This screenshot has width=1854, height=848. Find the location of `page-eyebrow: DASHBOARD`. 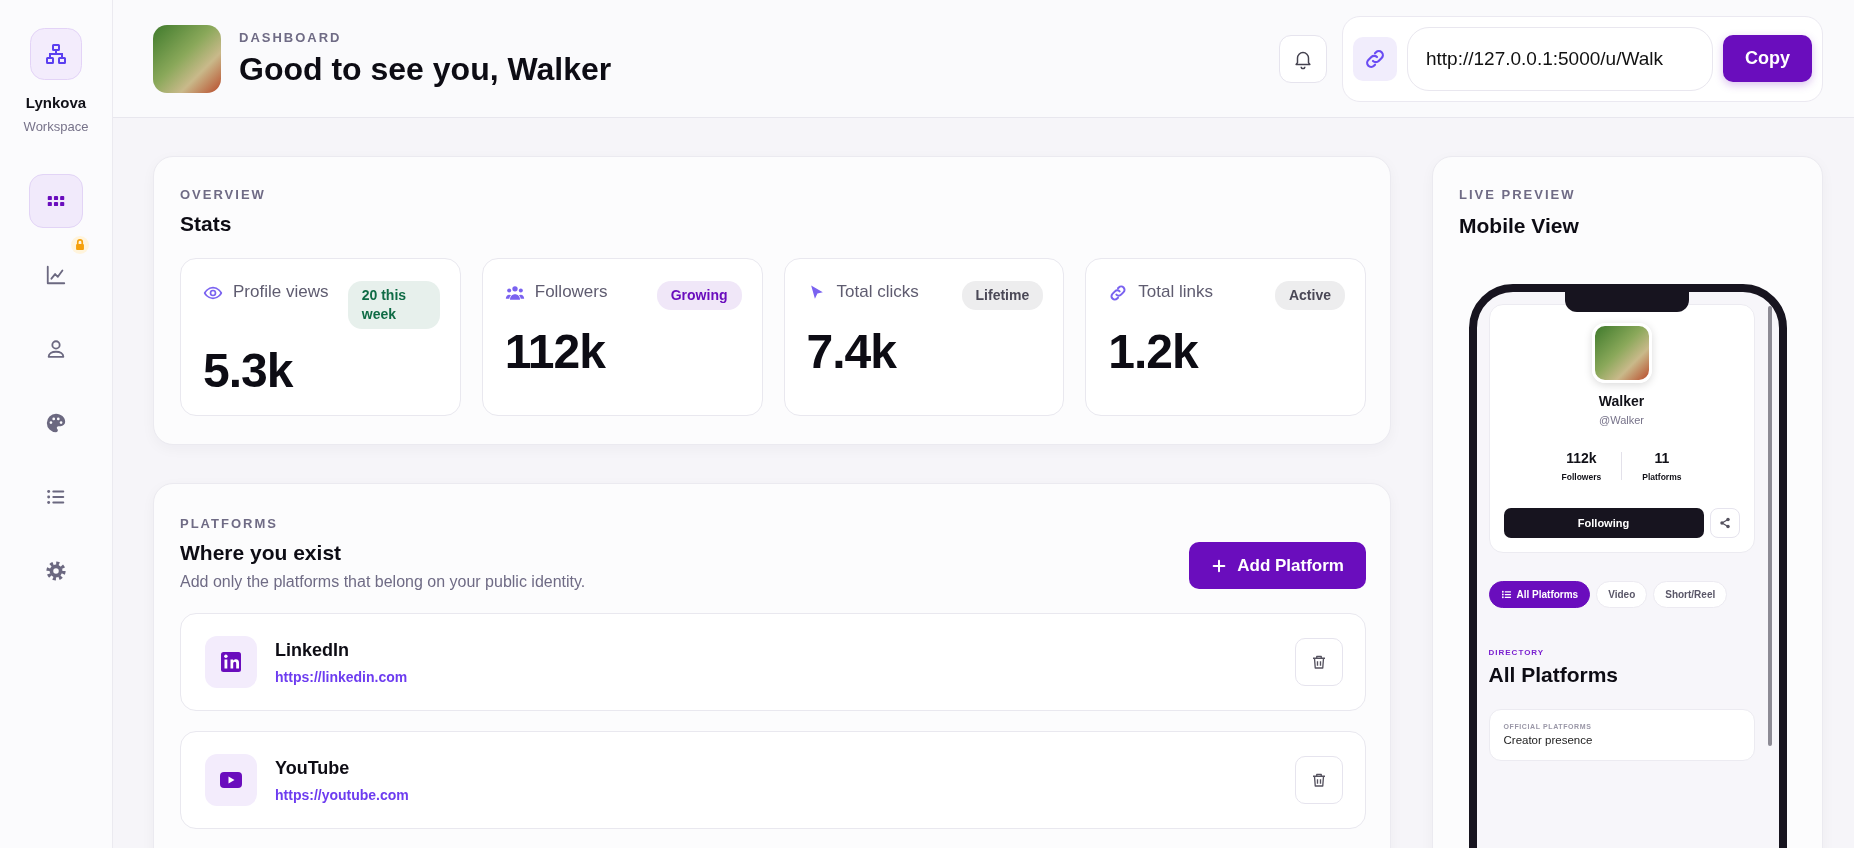

page-eyebrow: DASHBOARD is located at coordinates (291, 37).